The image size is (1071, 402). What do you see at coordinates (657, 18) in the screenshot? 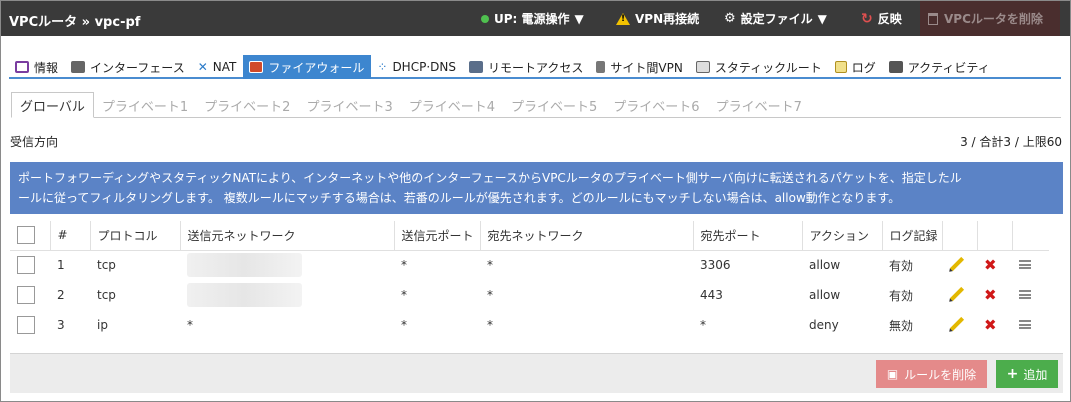
I see `vpn-reconnect-button: ! VPN再接続` at bounding box center [657, 18].